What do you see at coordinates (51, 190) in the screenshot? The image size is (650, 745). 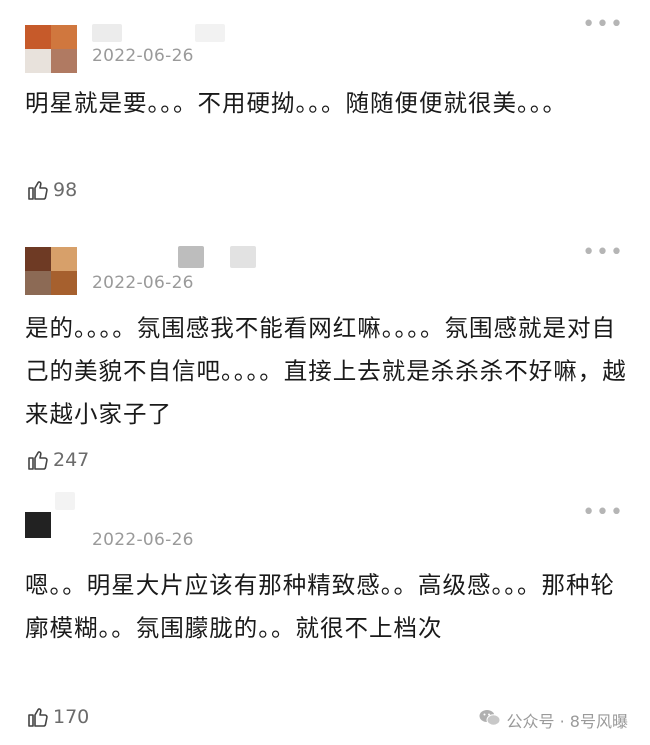 I see `like-button: 98` at bounding box center [51, 190].